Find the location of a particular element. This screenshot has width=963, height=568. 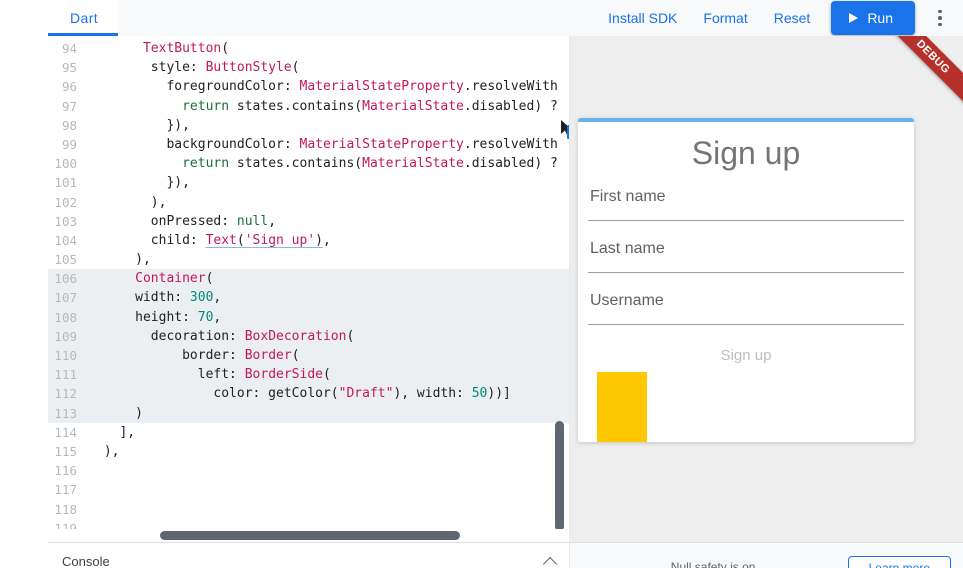

code-token: .resolveWith is located at coordinates (510, 87).